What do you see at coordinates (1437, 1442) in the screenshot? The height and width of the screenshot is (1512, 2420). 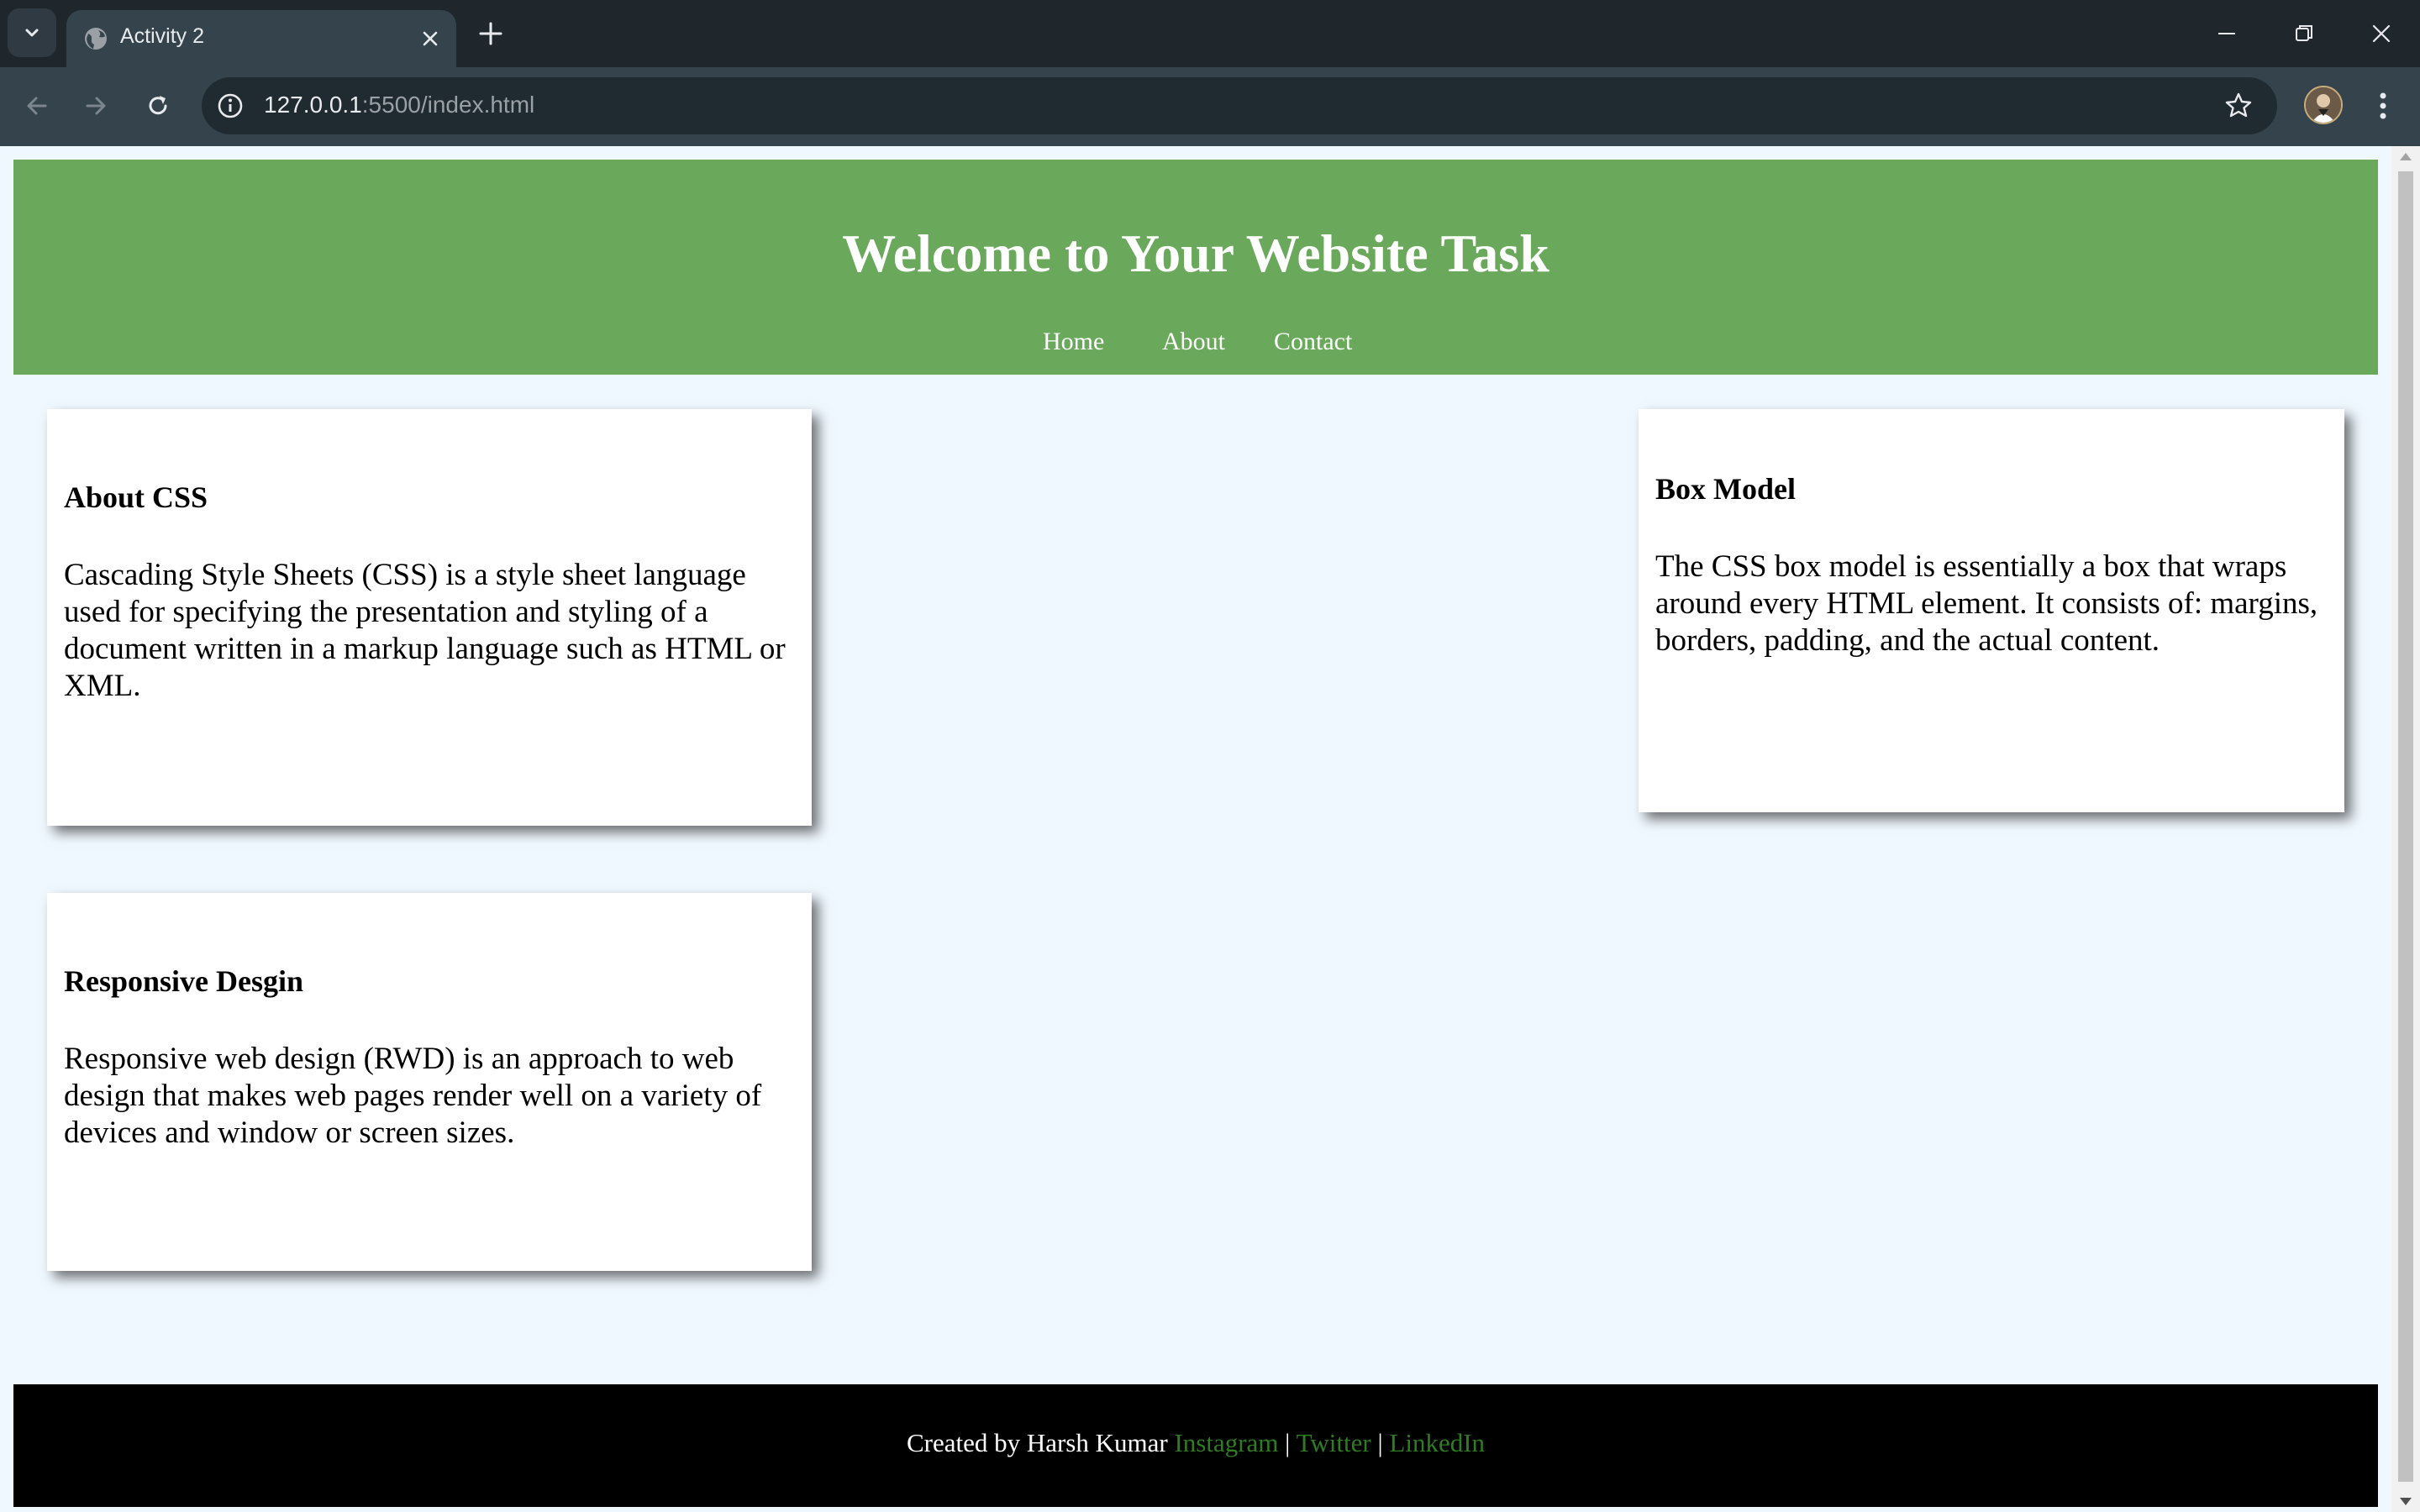 I see `footer-link-linkedin: LinkedIn` at bounding box center [1437, 1442].